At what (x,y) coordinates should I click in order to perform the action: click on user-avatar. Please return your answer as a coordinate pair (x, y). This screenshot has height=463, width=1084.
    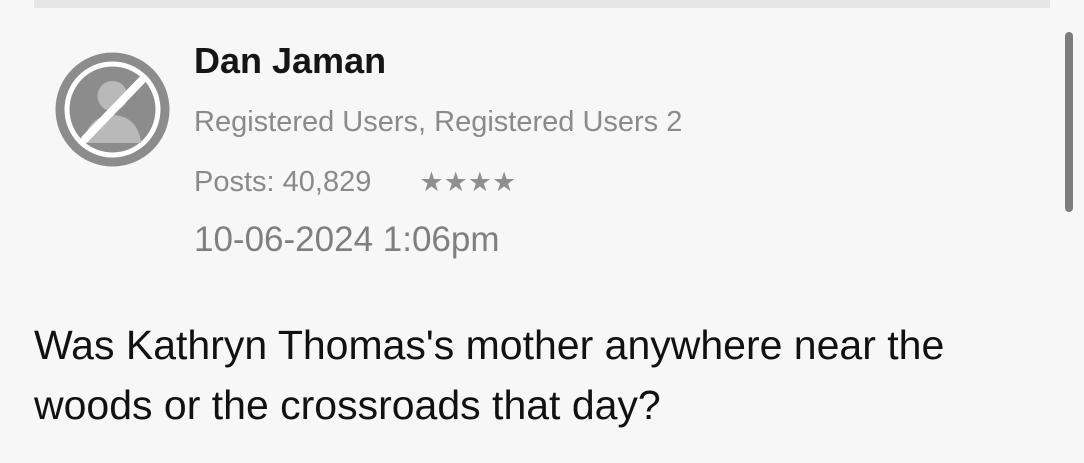
    Looking at the image, I should click on (112, 109).